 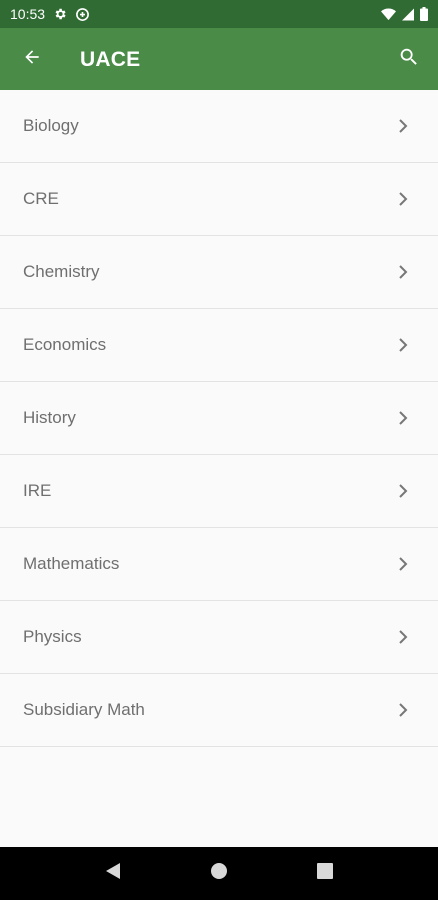 I want to click on list-item-history: History, so click(x=219, y=418).